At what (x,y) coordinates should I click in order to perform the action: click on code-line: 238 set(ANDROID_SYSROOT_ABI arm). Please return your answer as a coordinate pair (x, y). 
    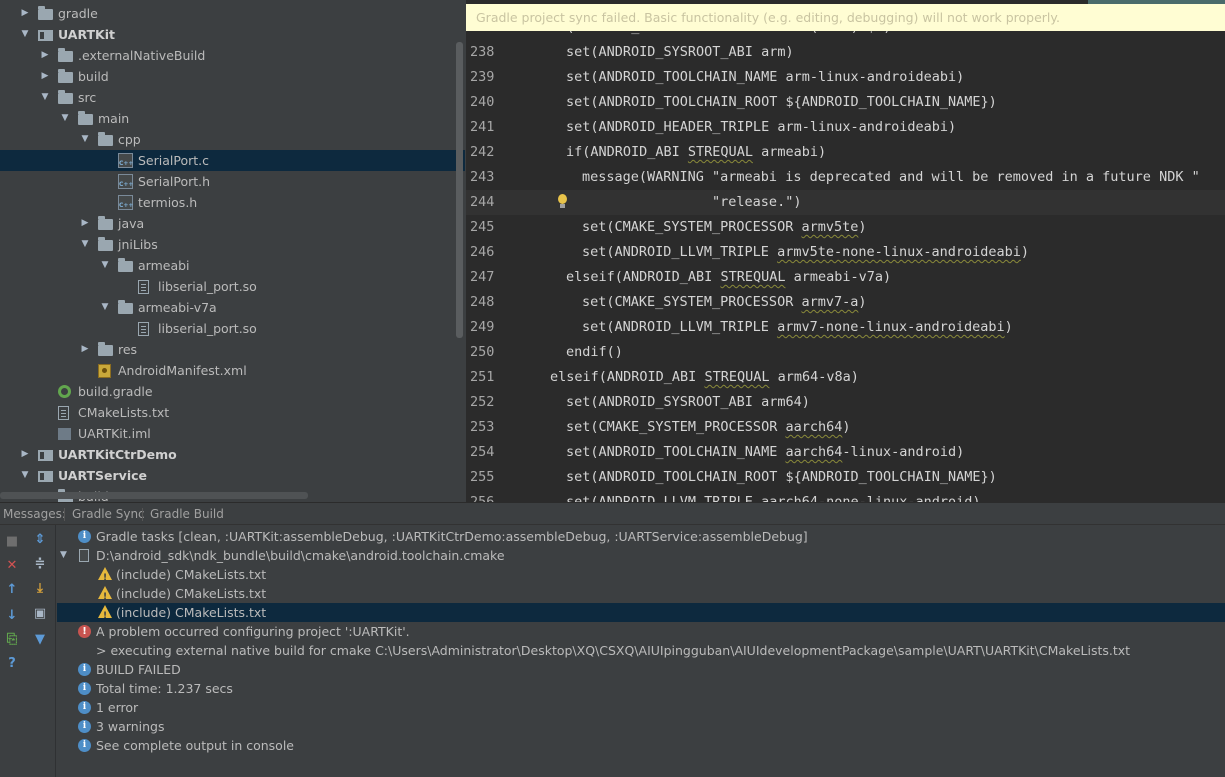
    Looking at the image, I should click on (845, 52).